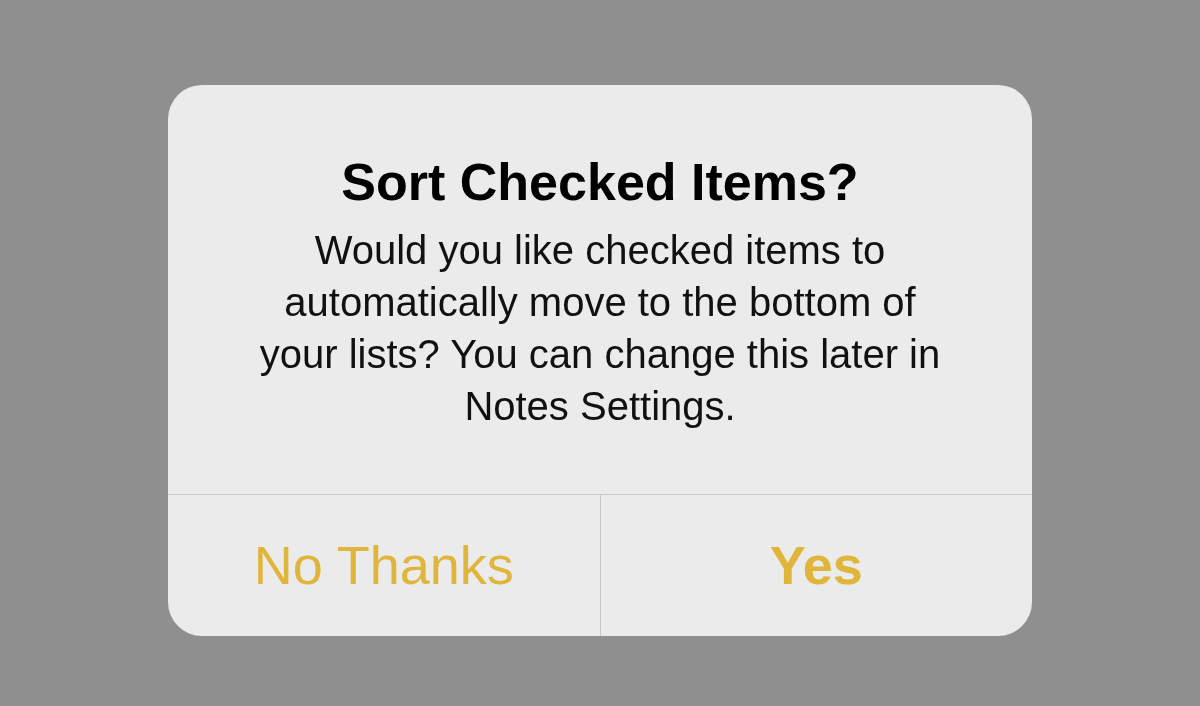  Describe the element at coordinates (600, 182) in the screenshot. I see `alert-title: Sort Checked Items?` at that location.